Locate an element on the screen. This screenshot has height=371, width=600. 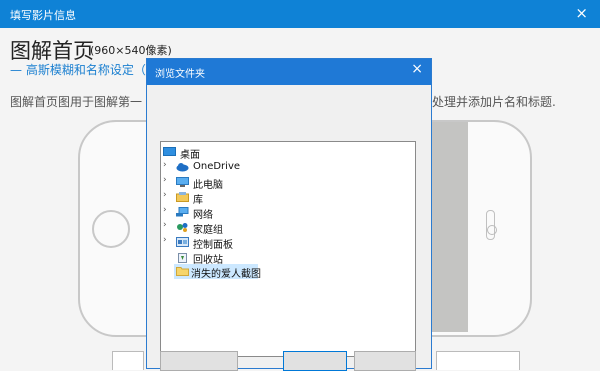
tree-item-control-panel: › 控制面板 is located at coordinates (213, 243).